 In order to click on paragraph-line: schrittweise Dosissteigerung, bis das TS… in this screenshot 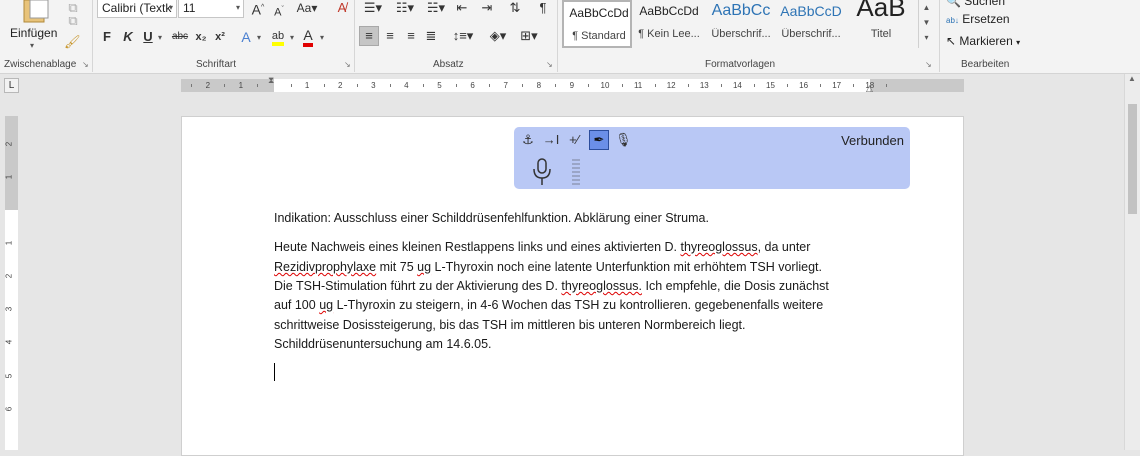, I will do `click(510, 325)`.